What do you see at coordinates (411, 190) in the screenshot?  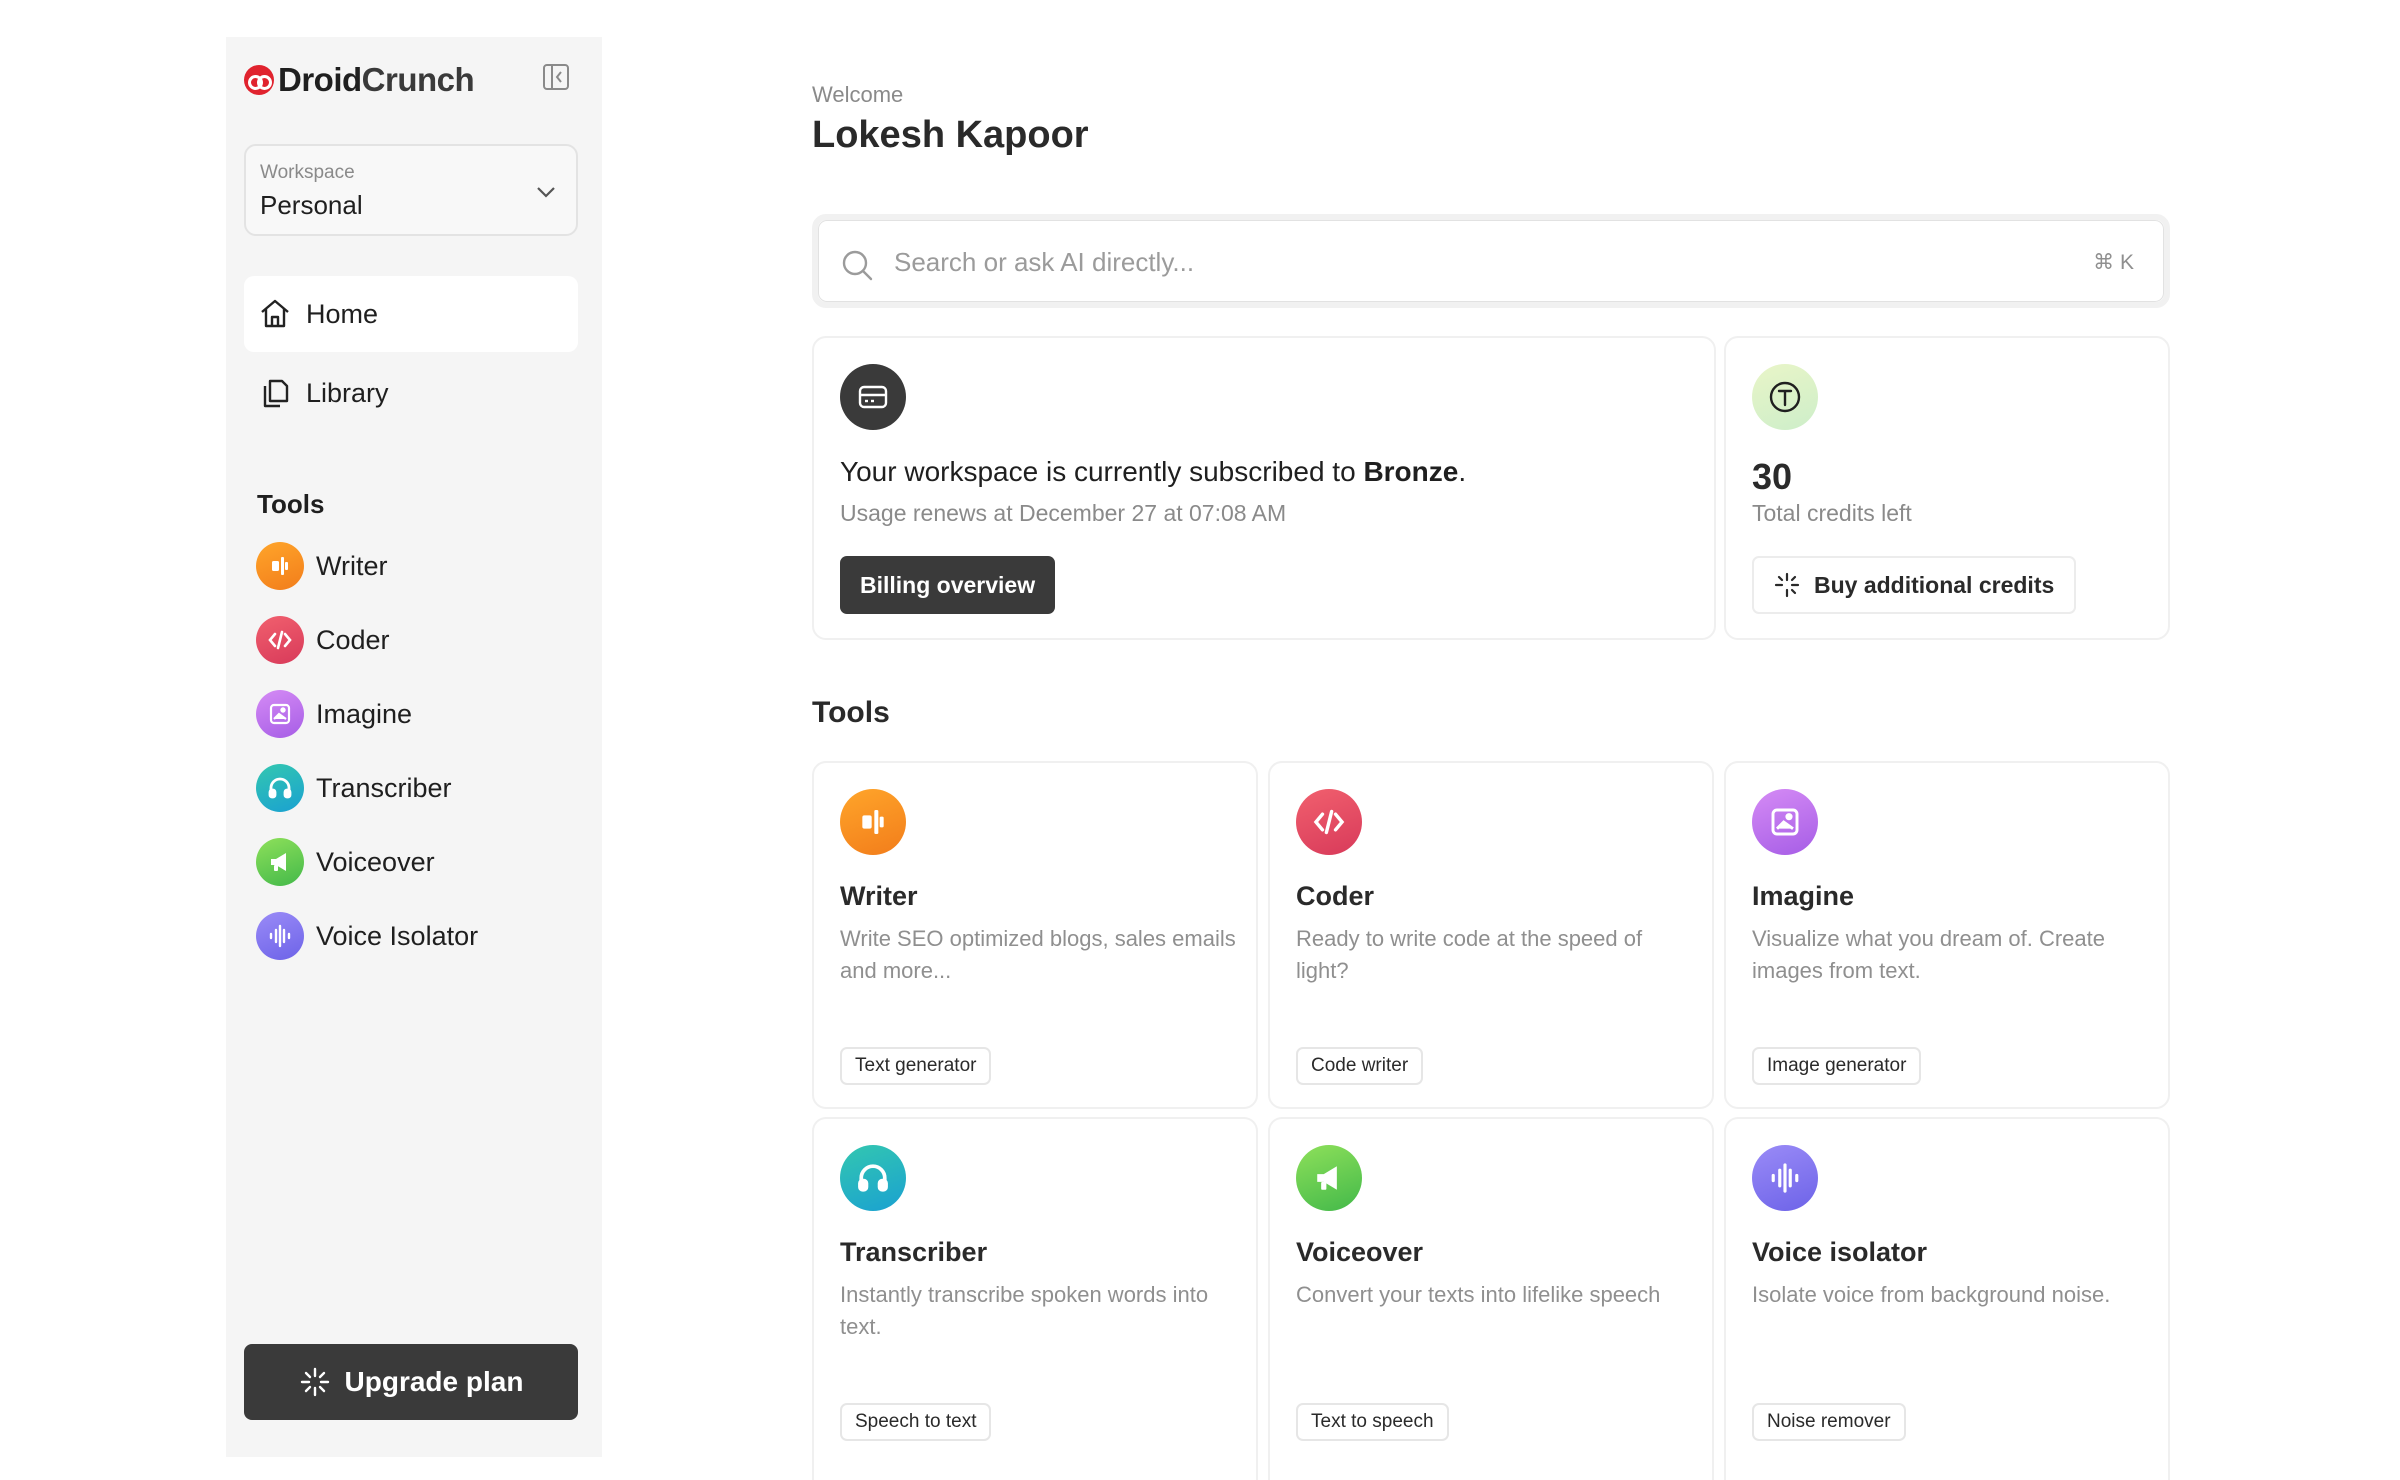 I see `workspace-selector: Workspace Personal` at bounding box center [411, 190].